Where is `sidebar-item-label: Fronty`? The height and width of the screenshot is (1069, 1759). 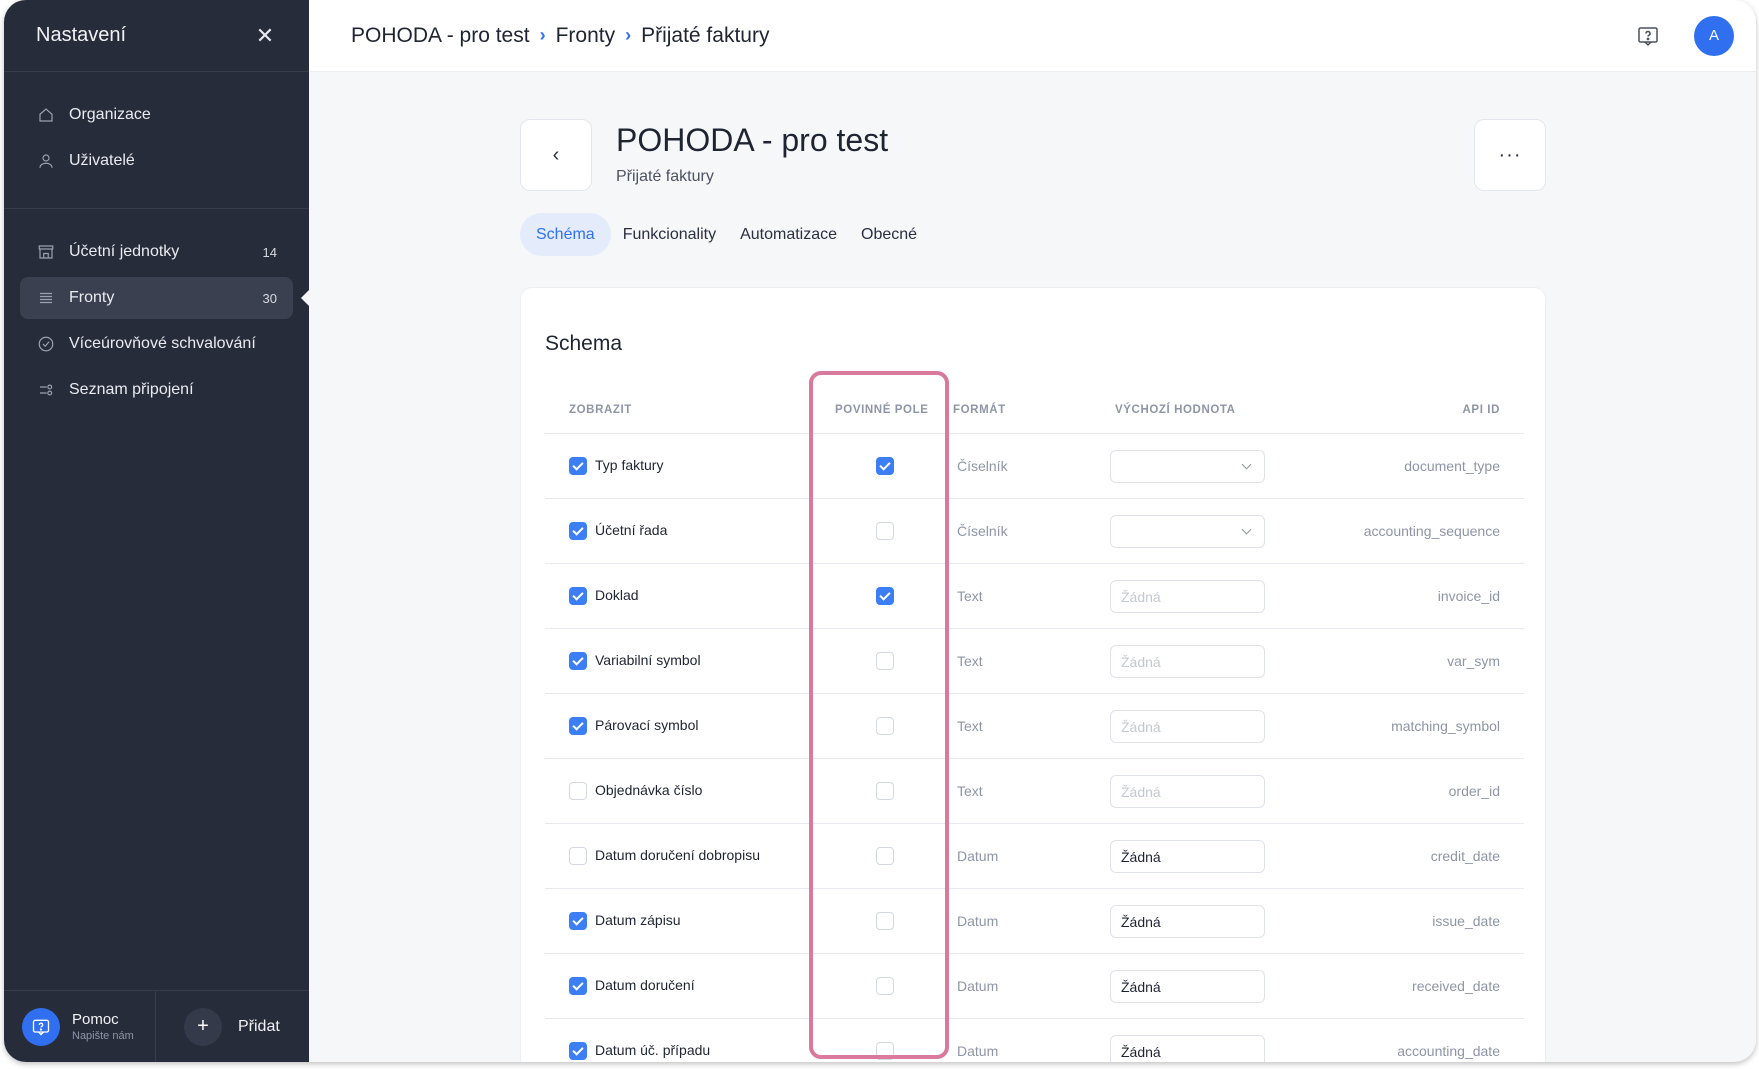
sidebar-item-label: Fronty is located at coordinates (92, 297).